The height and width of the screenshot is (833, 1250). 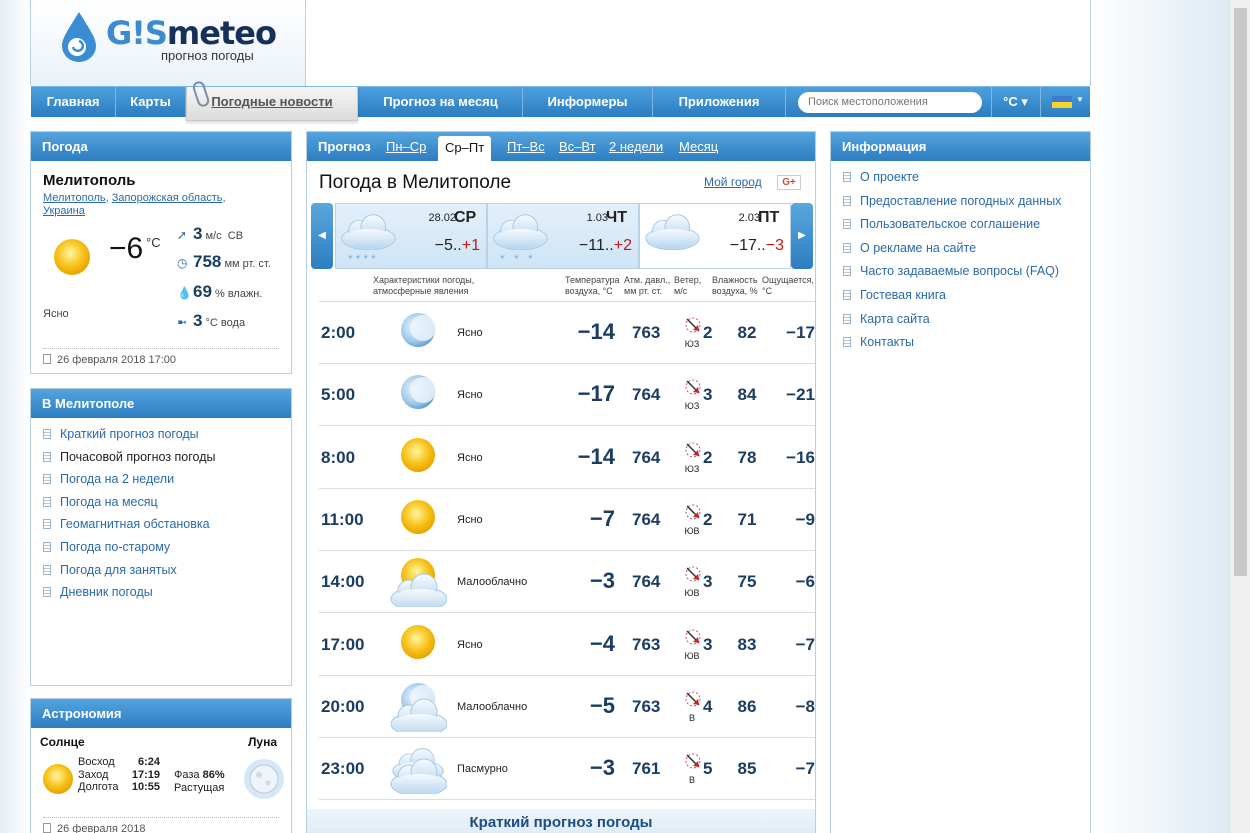 What do you see at coordinates (338, 457) in the screenshot?
I see `row-time: 8:00` at bounding box center [338, 457].